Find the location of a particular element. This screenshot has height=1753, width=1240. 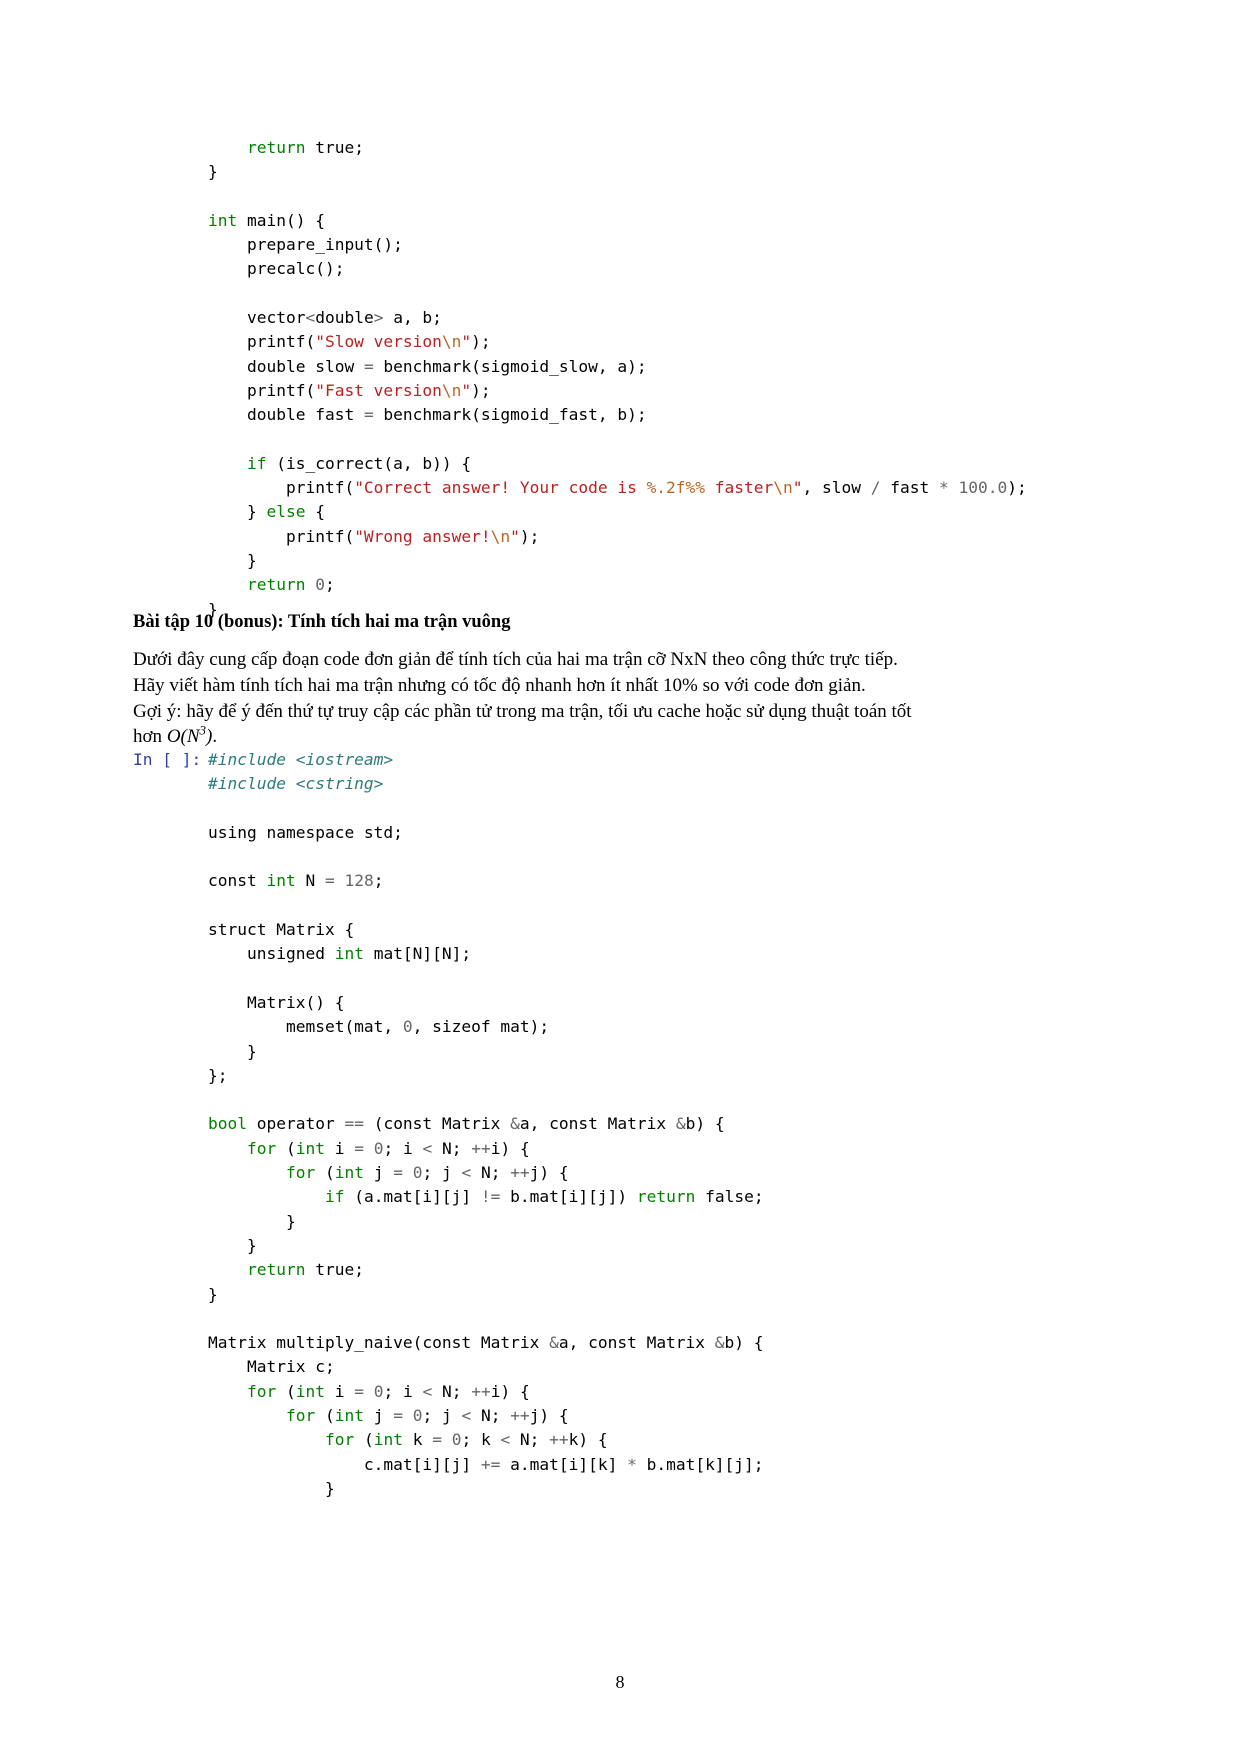

code-token: prepare_input(); is located at coordinates (305, 245).